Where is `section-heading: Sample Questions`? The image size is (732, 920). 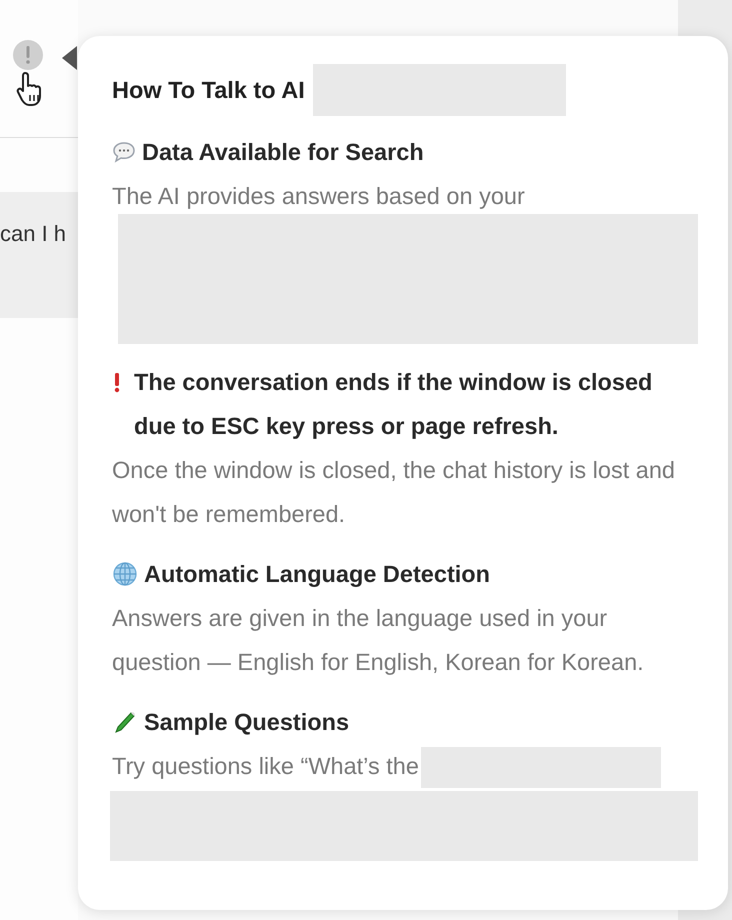 section-heading: Sample Questions is located at coordinates (247, 722).